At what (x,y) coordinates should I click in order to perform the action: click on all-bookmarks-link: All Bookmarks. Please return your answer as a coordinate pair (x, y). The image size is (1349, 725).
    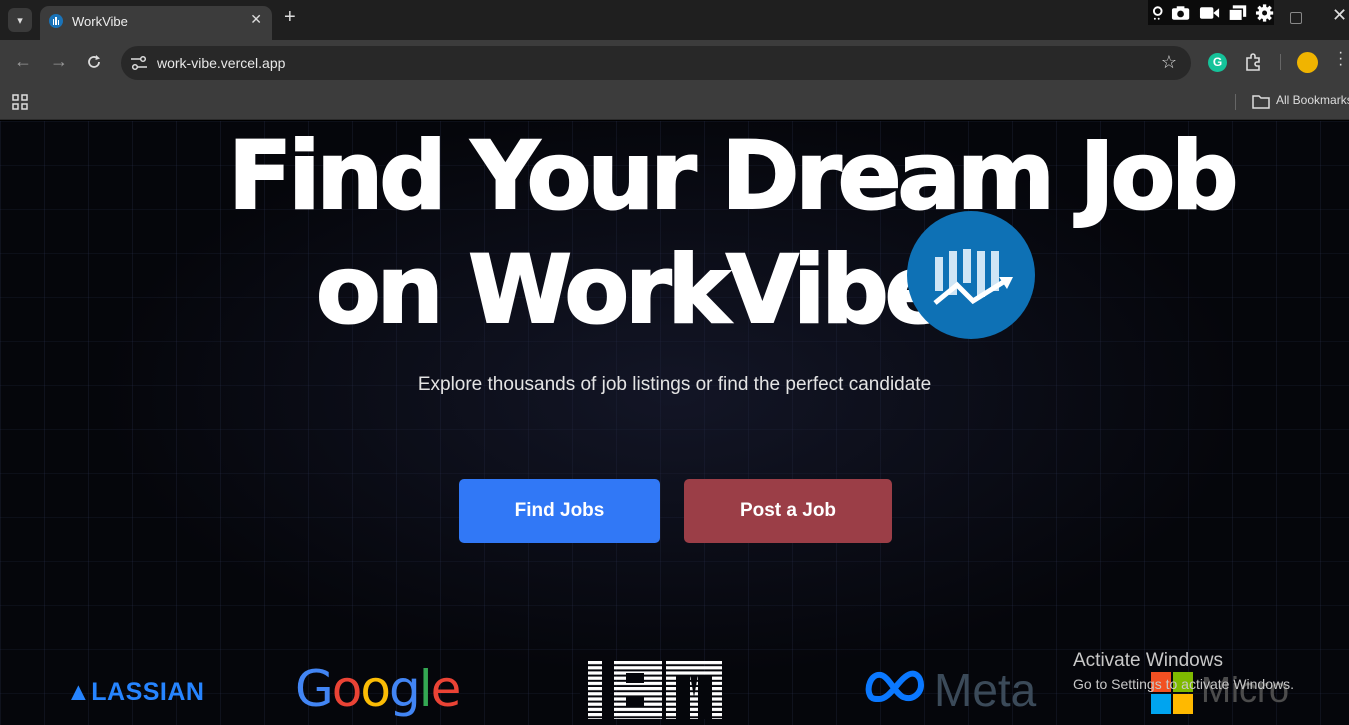
    Looking at the image, I should click on (1312, 100).